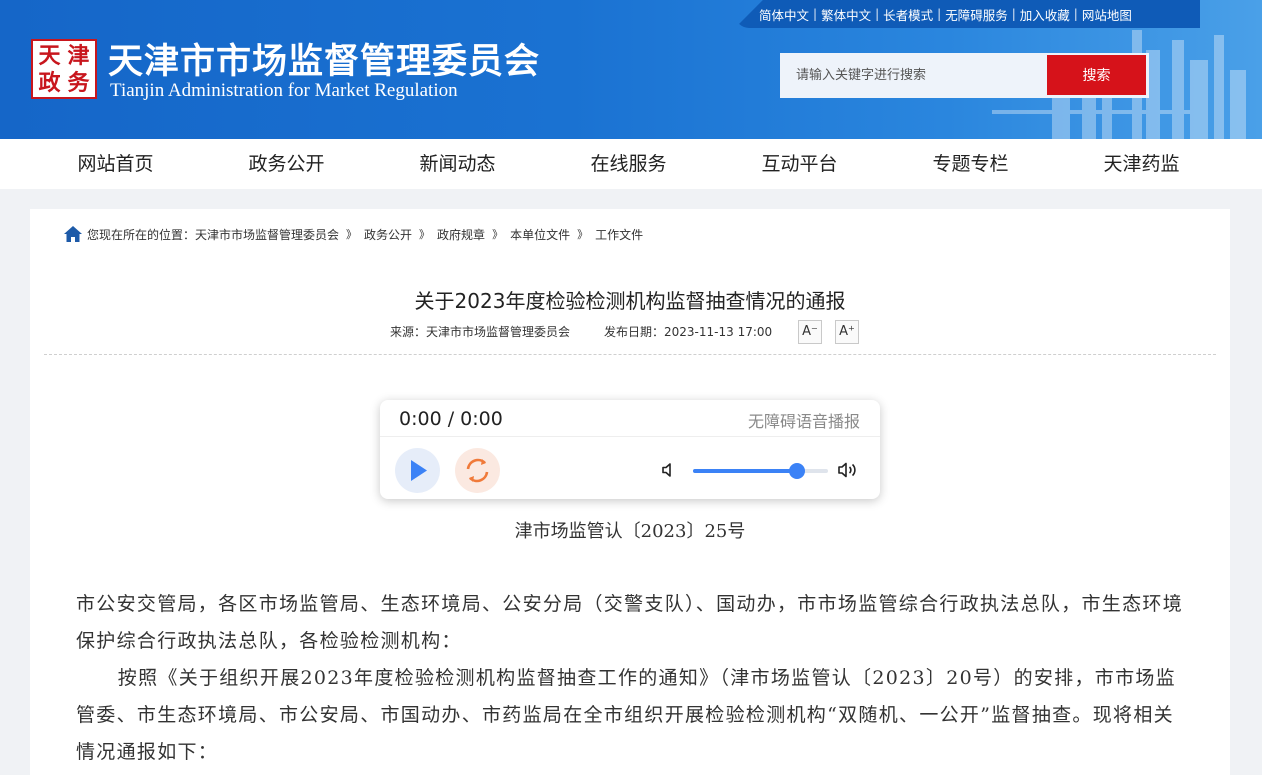 The image size is (1262, 775). What do you see at coordinates (1141, 164) in the screenshot?
I see `nav-tianjin-drug: 天津药监` at bounding box center [1141, 164].